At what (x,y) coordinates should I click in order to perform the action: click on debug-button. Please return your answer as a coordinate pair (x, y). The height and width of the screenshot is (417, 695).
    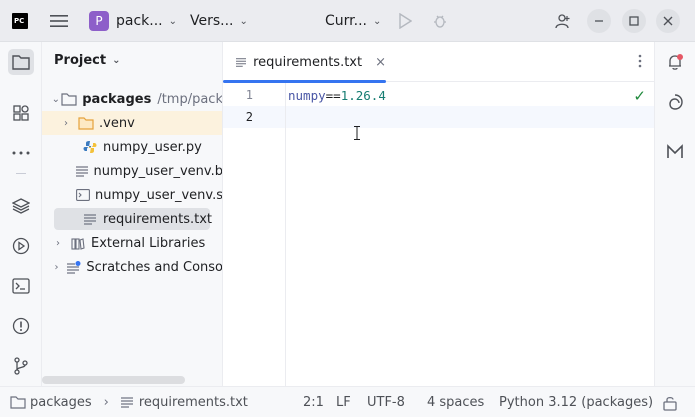
    Looking at the image, I should click on (440, 21).